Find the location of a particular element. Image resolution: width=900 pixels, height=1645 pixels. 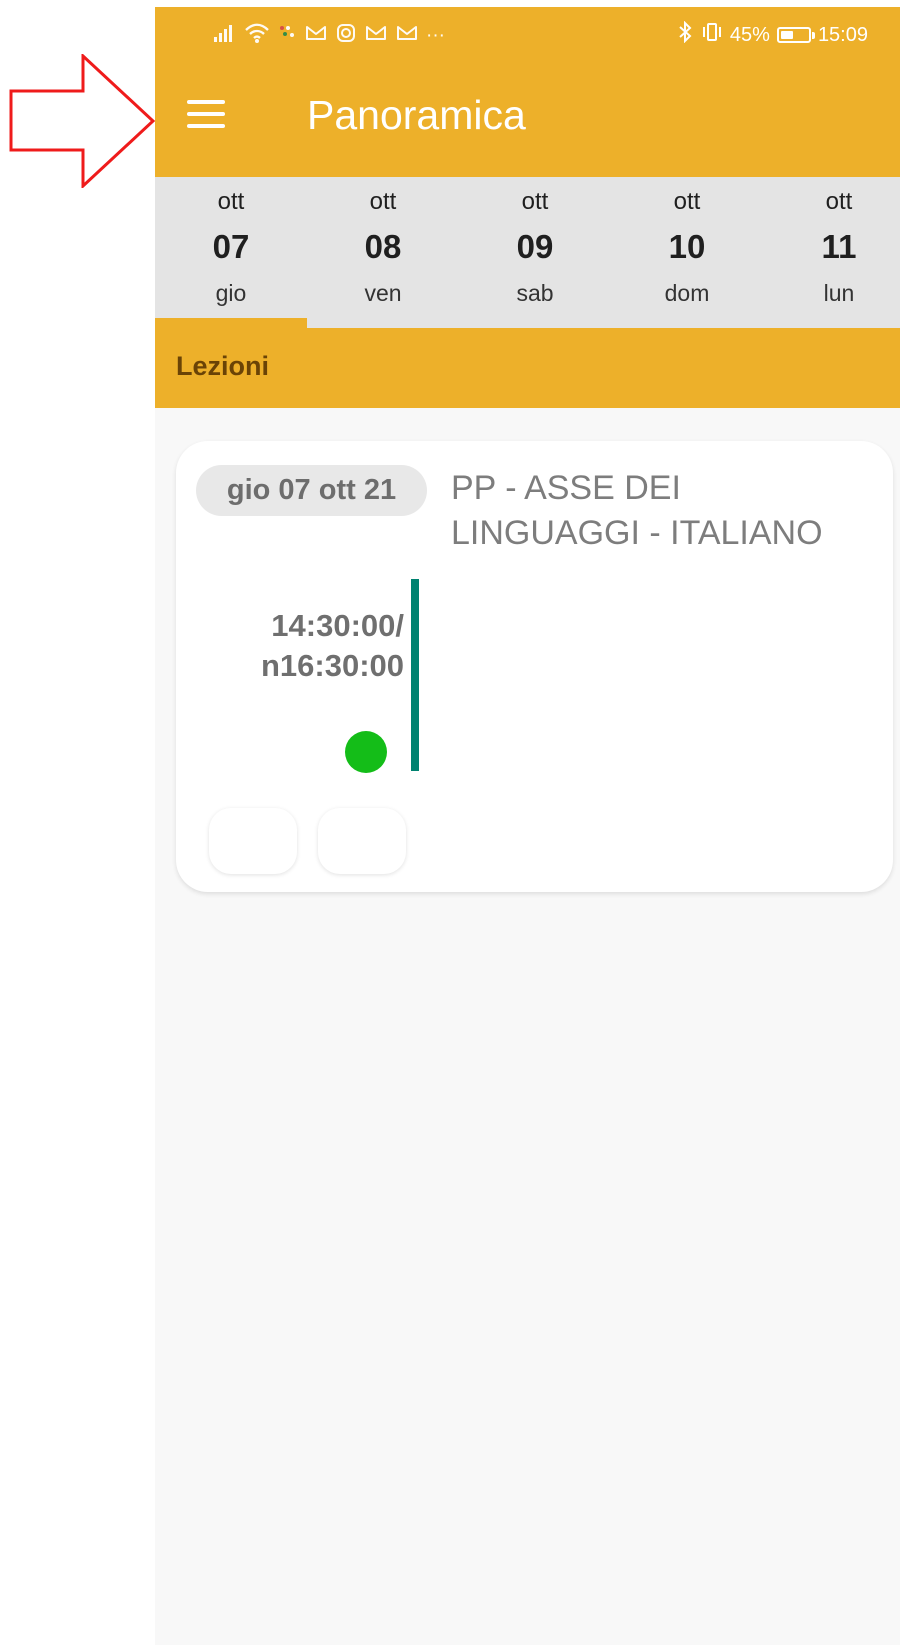

instagram-icon is located at coordinates (346, 36).